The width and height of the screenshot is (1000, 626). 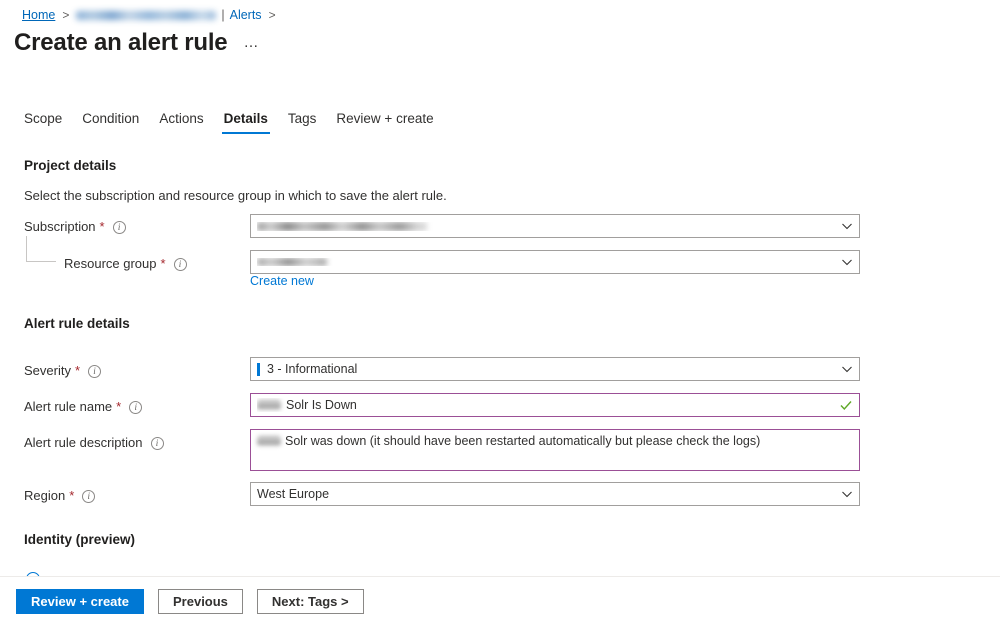 I want to click on breadcrumb: Home > | Alerts >, so click(x=152, y=15).